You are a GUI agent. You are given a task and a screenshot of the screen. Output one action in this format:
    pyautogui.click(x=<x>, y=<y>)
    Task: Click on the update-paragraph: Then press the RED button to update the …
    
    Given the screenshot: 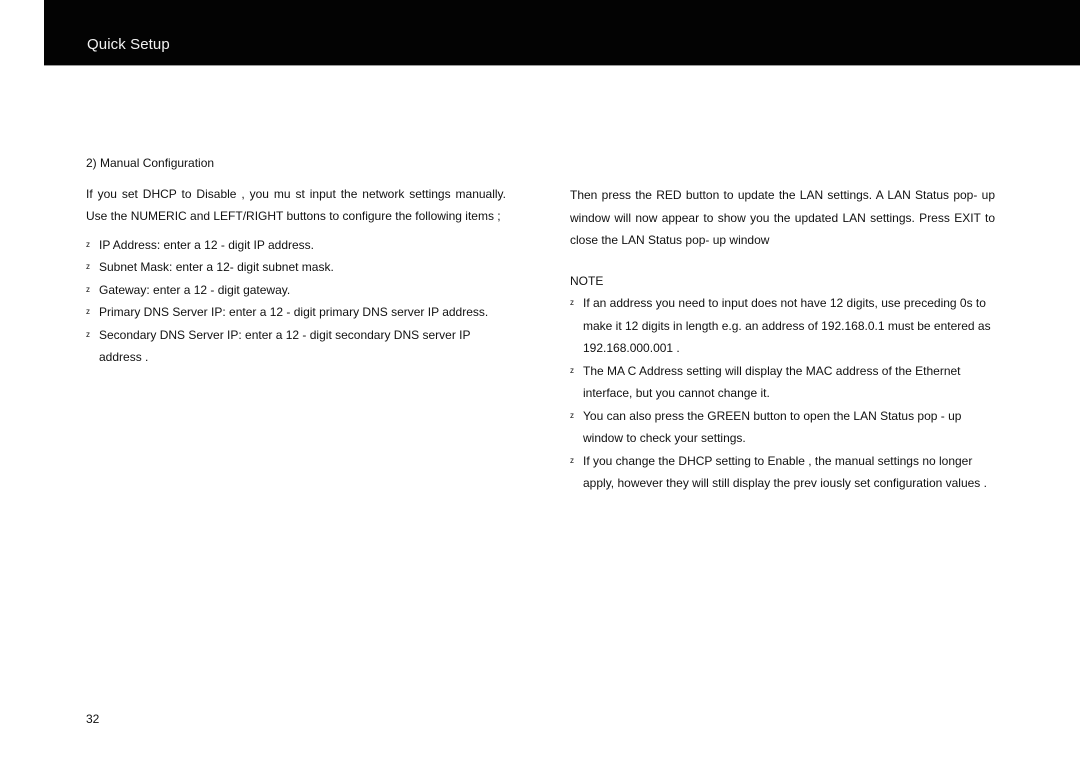 What is the action you would take?
    pyautogui.click(x=782, y=217)
    